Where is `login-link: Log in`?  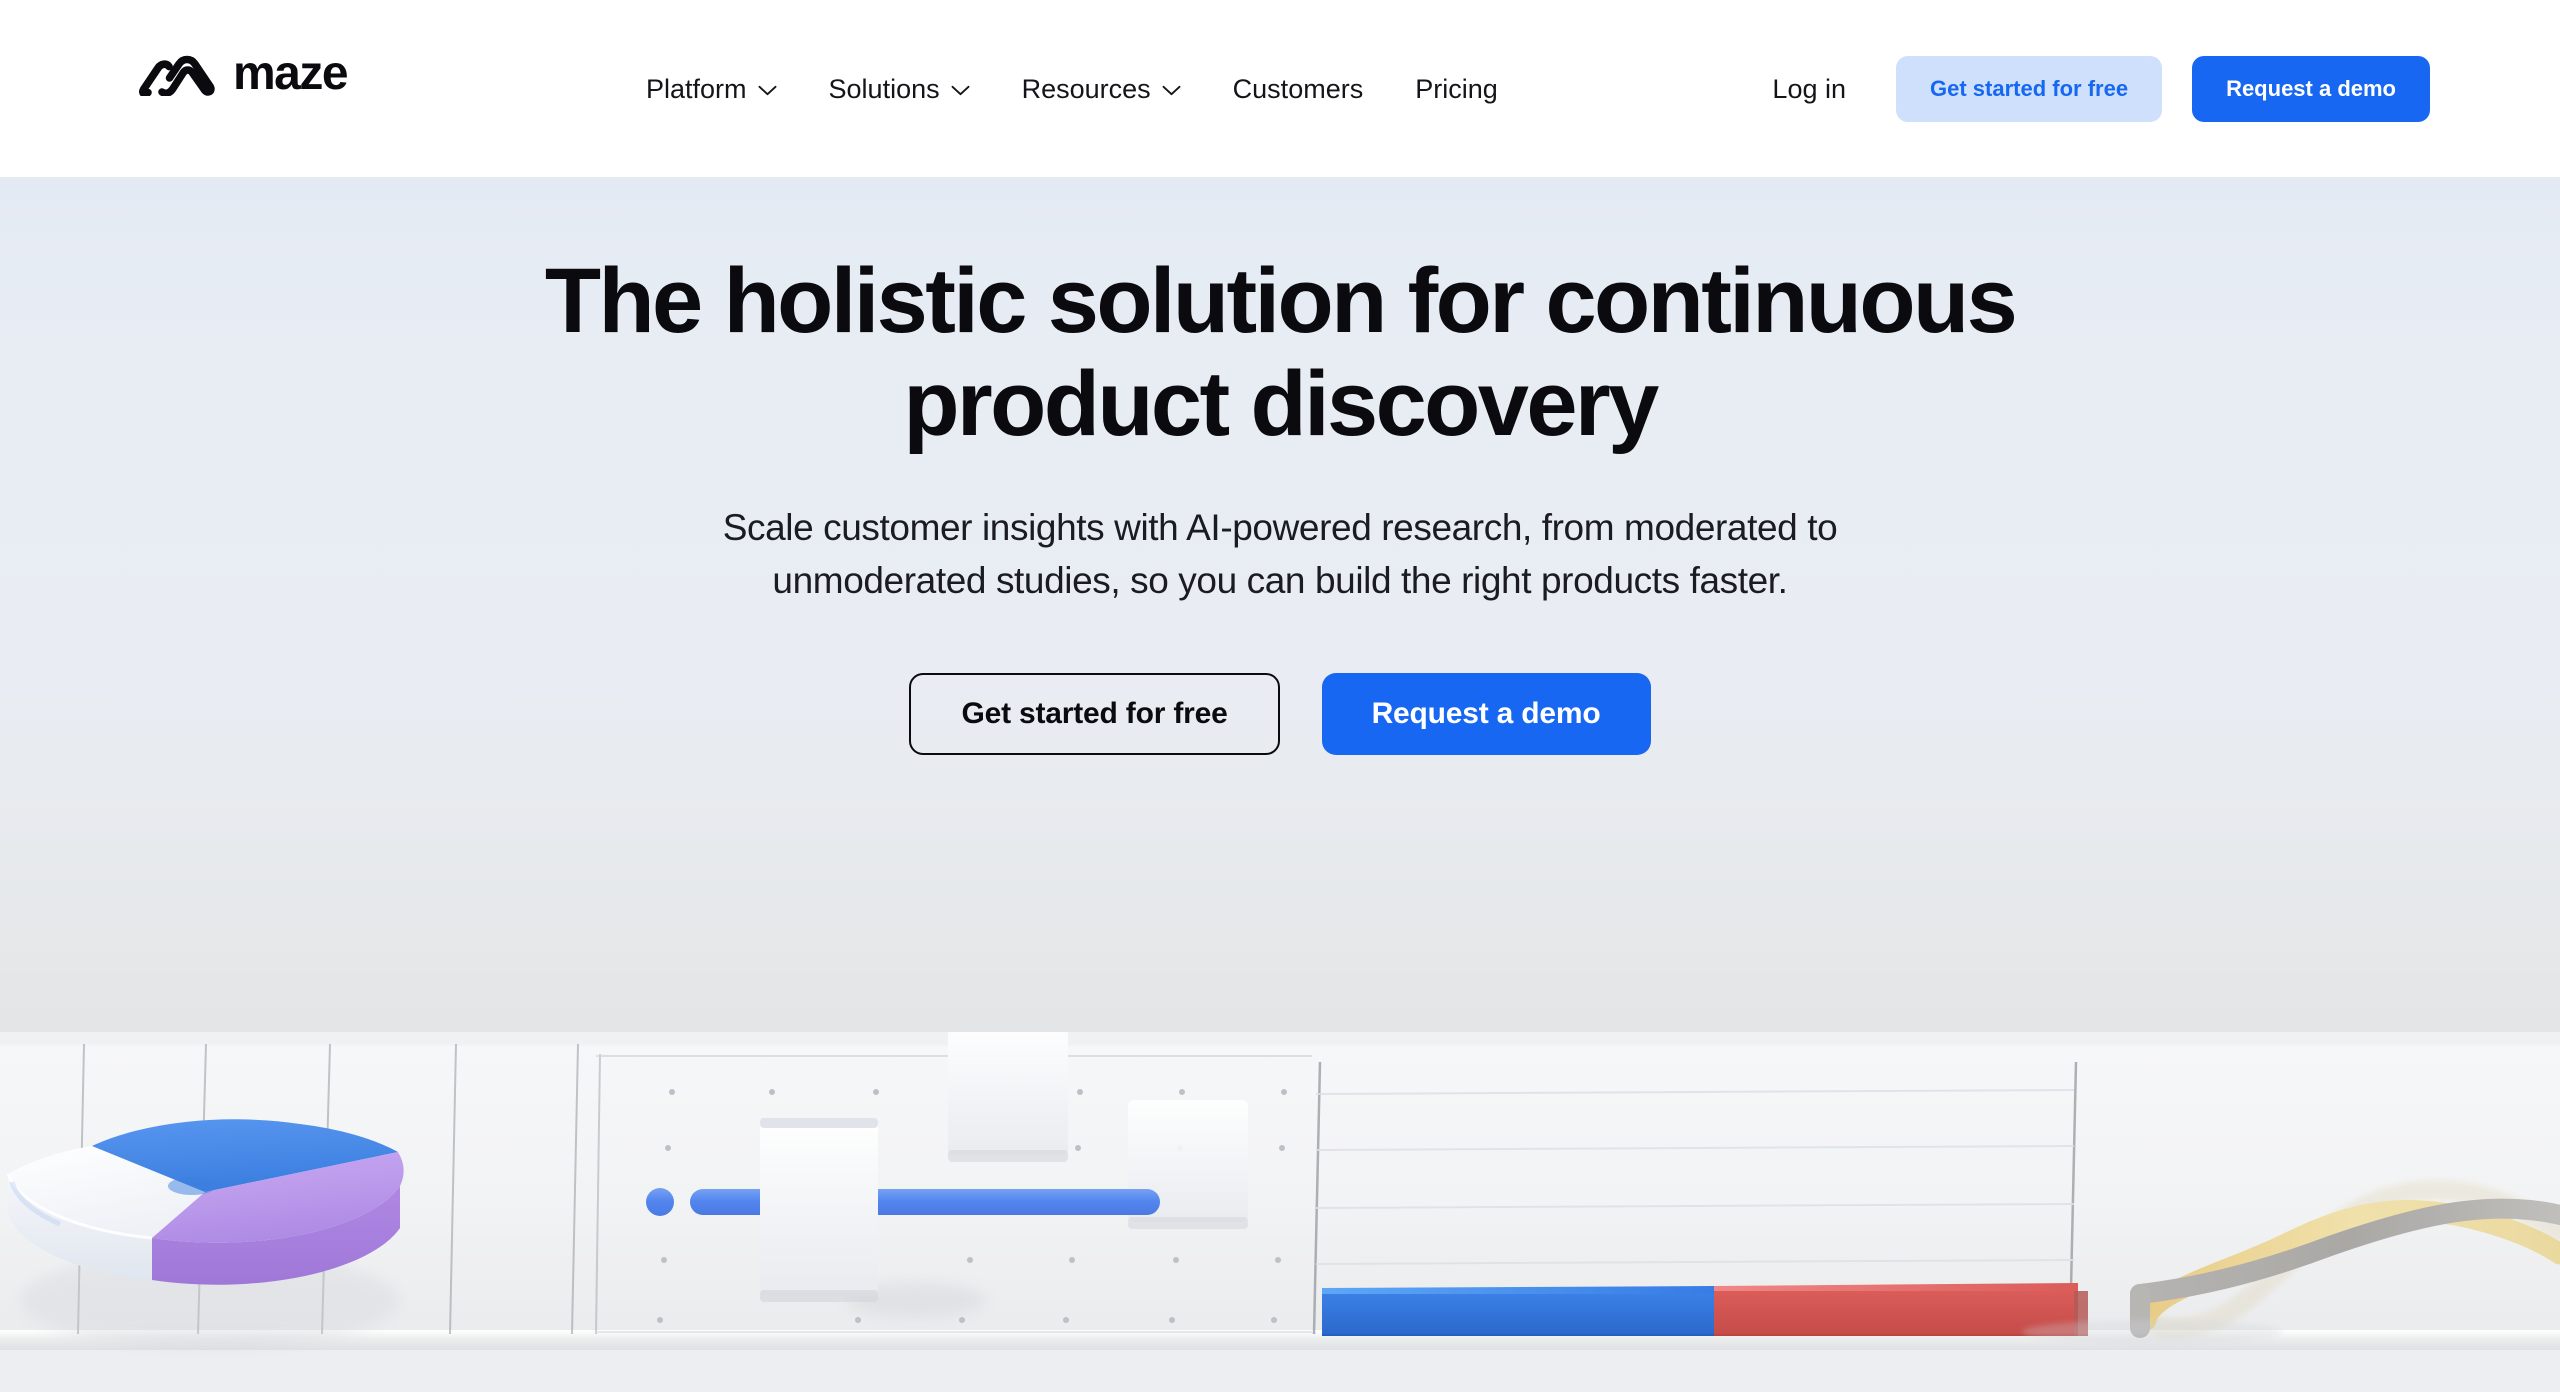 login-link: Log in is located at coordinates (1809, 89).